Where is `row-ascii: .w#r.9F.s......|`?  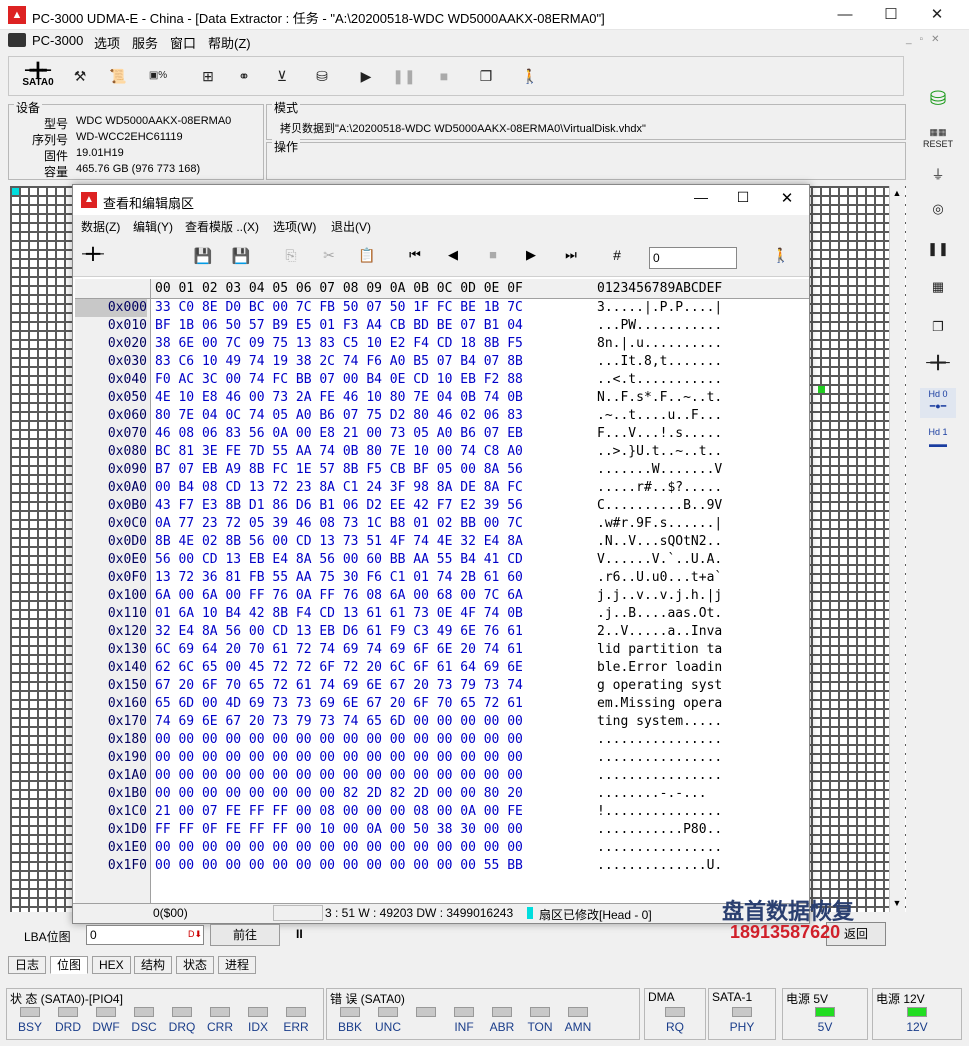 row-ascii: .w#r.9F.s......| is located at coordinates (659, 524).